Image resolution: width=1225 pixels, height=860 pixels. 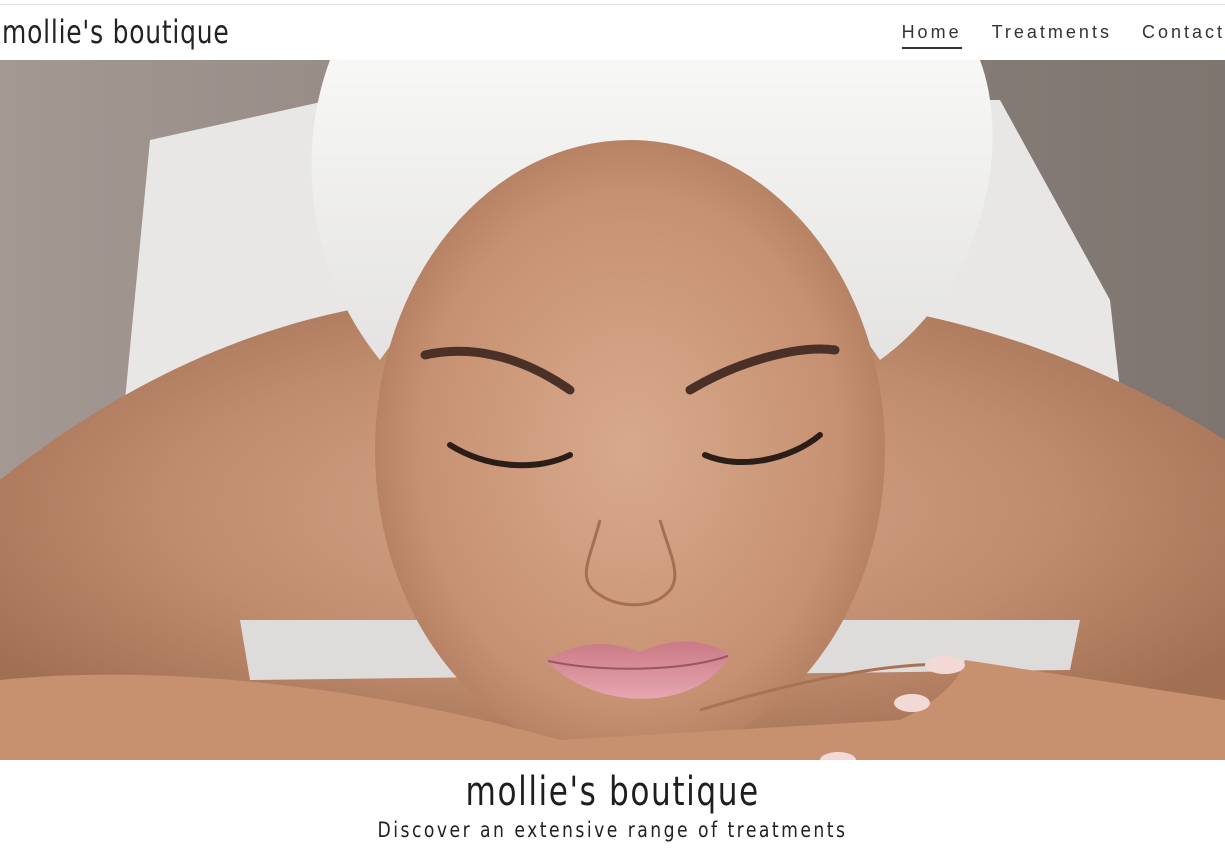 I want to click on nav-home-link: Home, so click(x=931, y=34).